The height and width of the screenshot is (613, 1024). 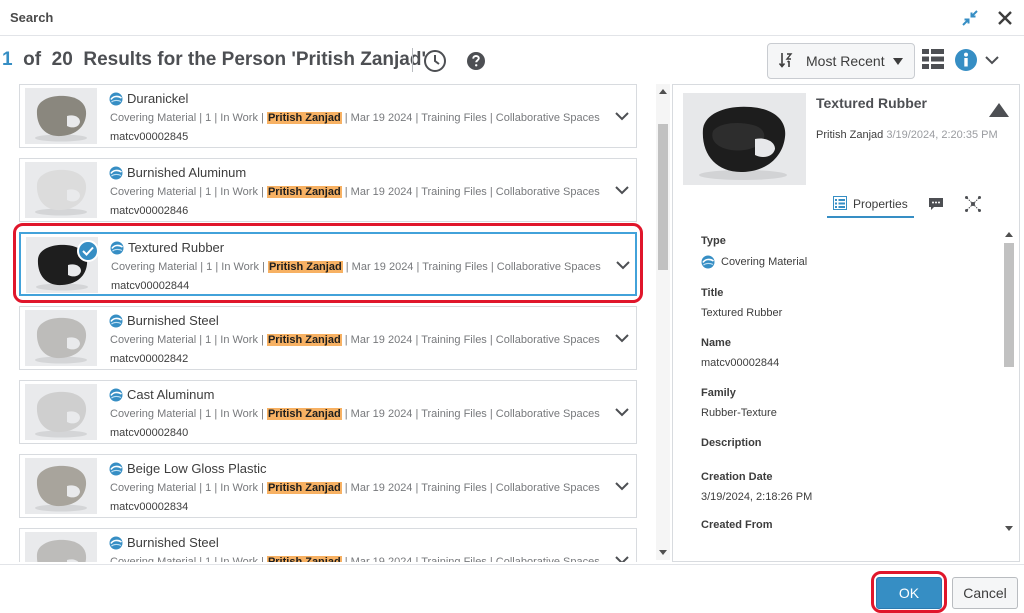 I want to click on scroll-up-arrow-icon, so click(x=663, y=92).